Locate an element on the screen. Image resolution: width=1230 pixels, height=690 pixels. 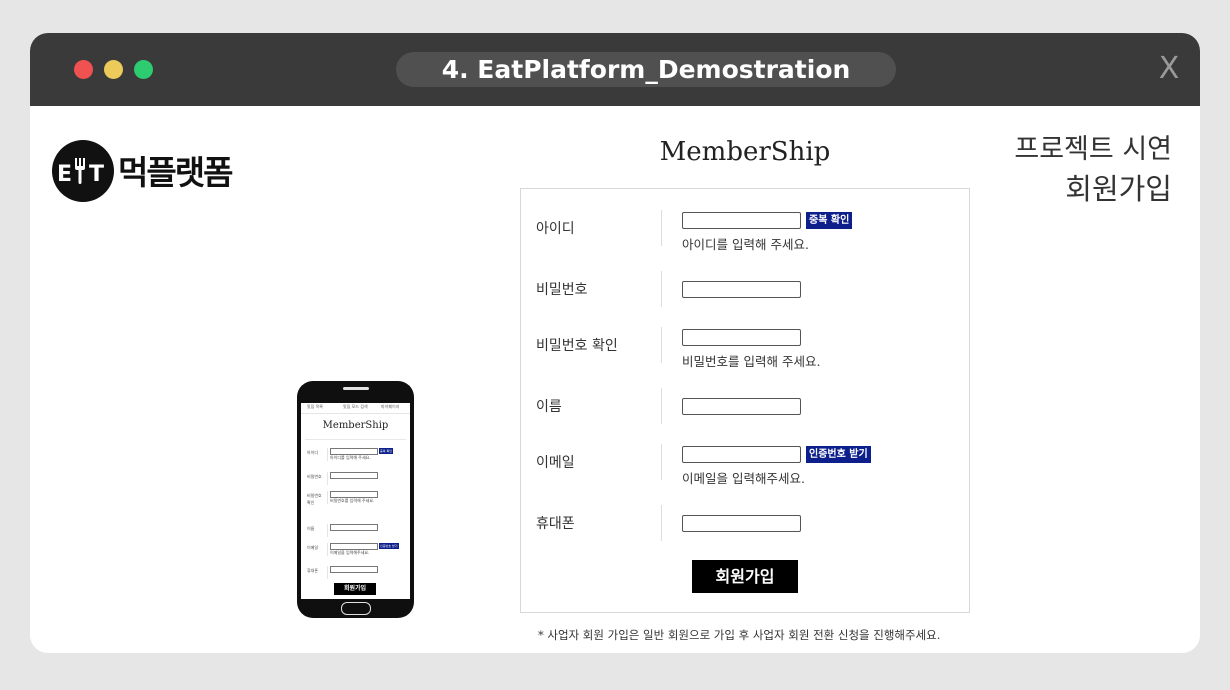
label-phone: 휴대폰 is located at coordinates (555, 524).